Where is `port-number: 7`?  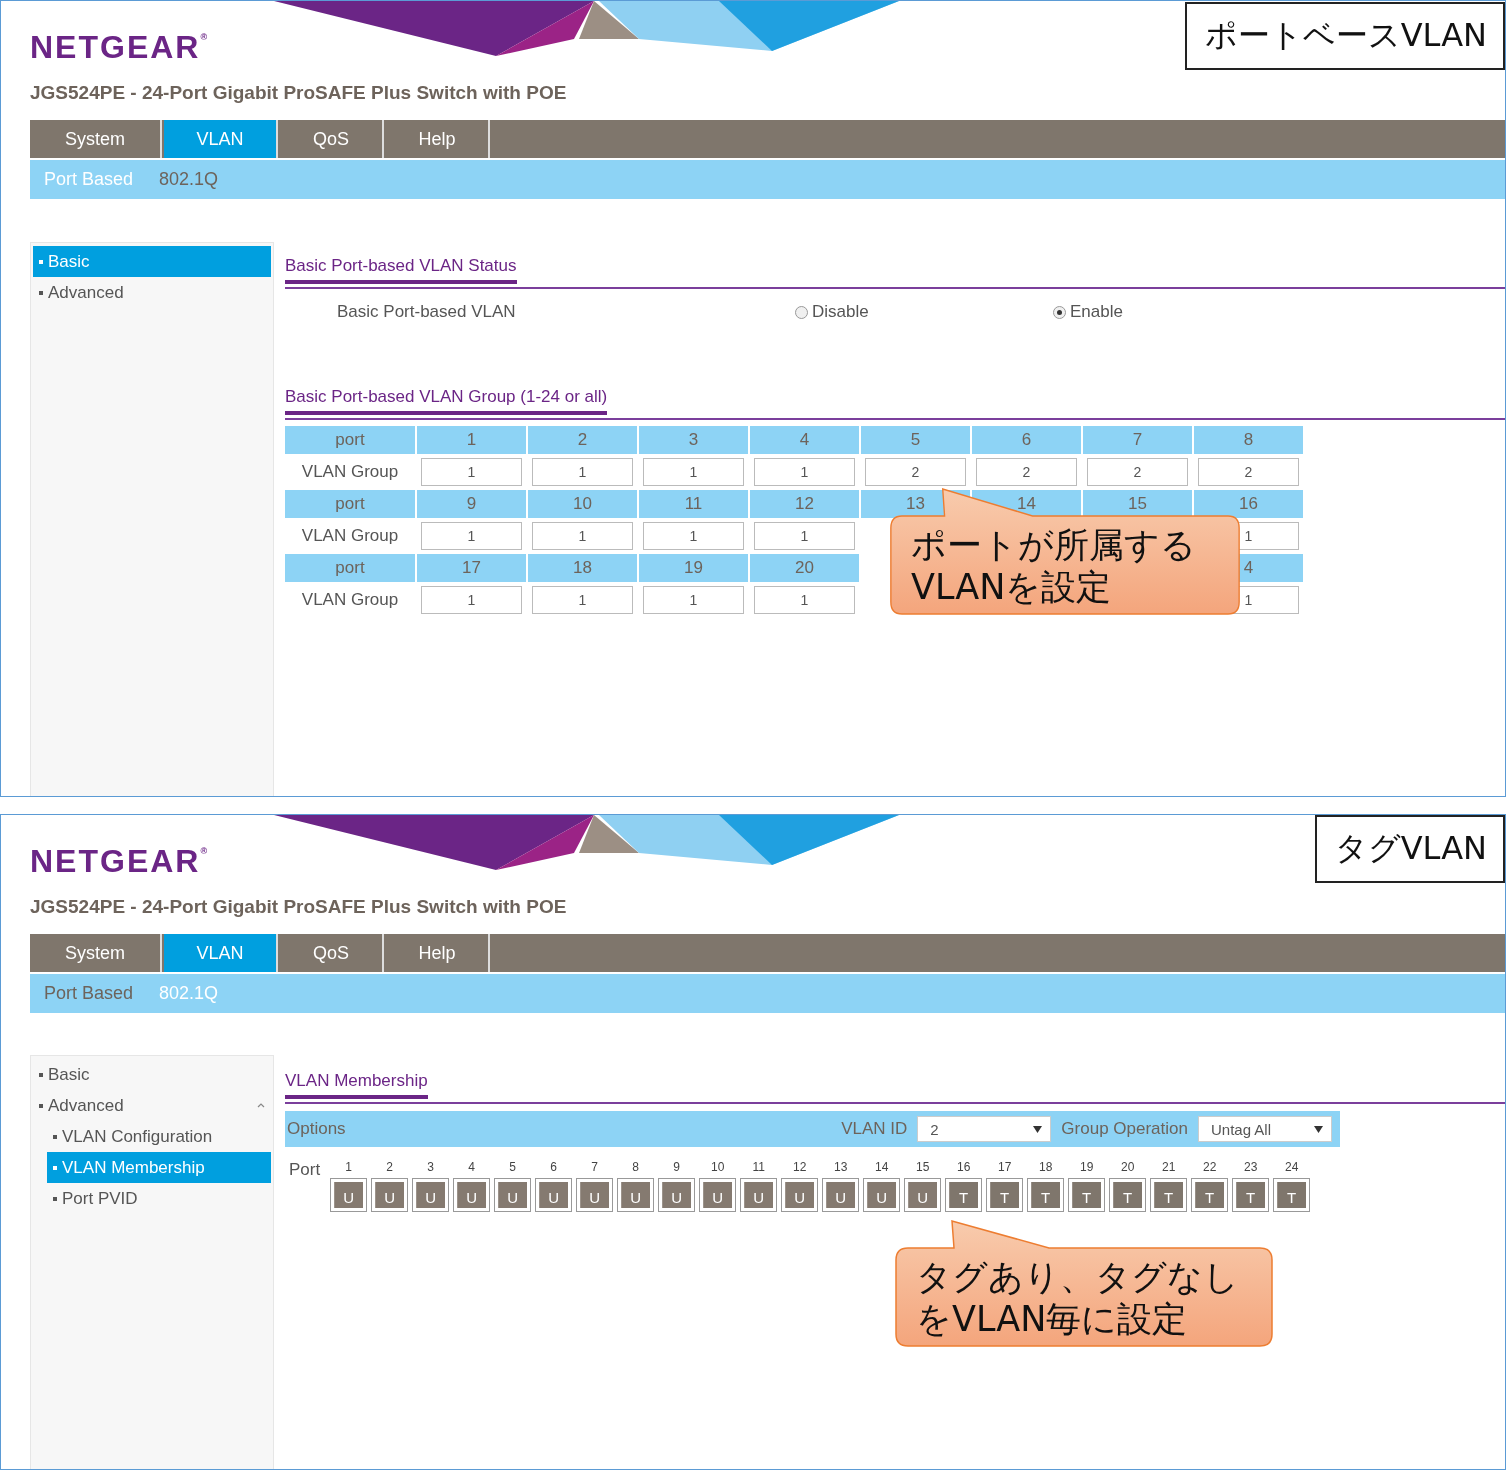 port-number: 7 is located at coordinates (595, 1167).